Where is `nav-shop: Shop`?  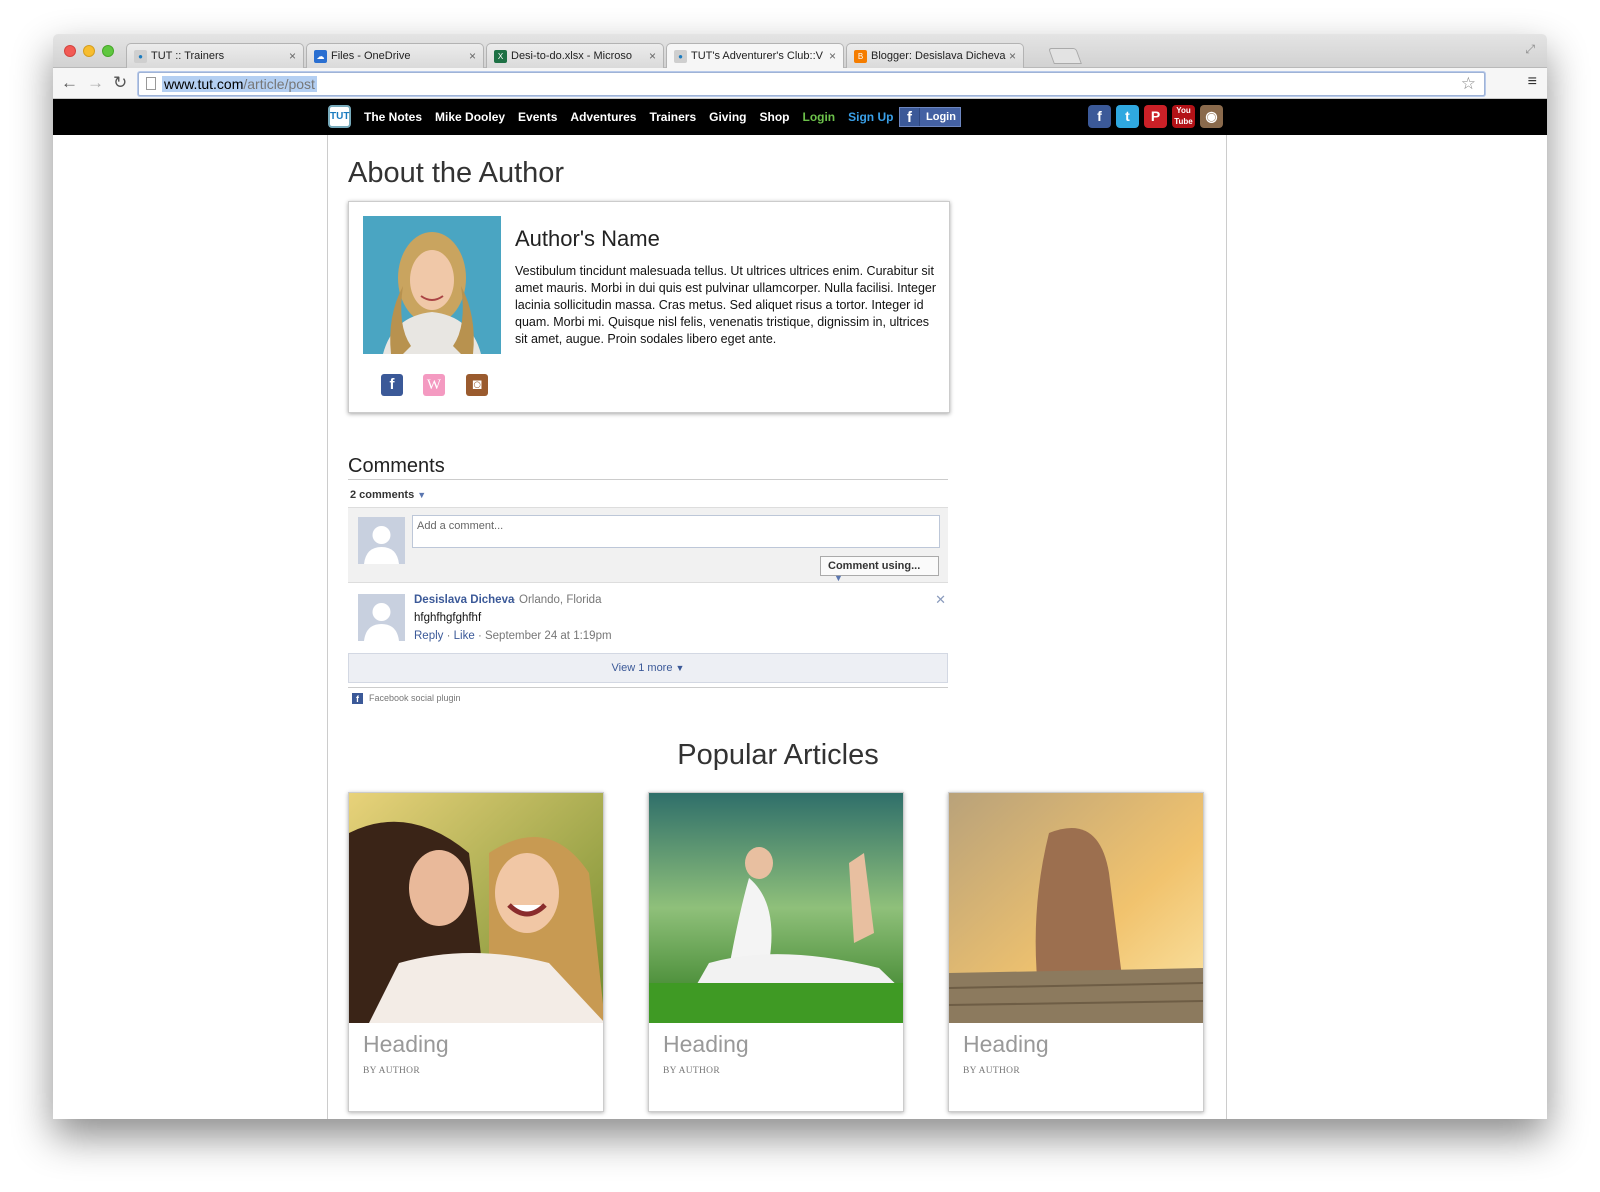
nav-shop: Shop is located at coordinates (774, 117).